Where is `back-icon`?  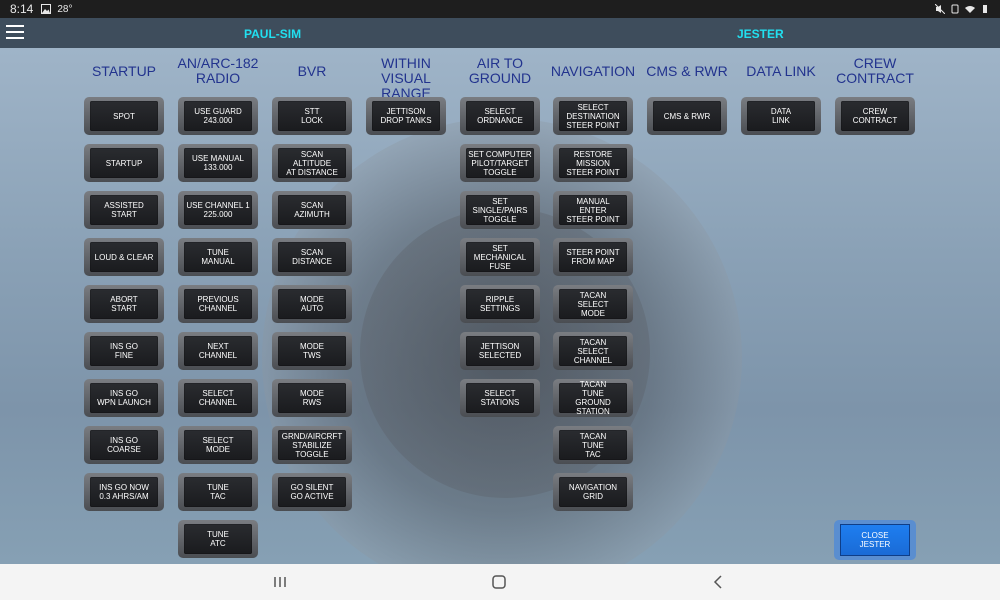
back-icon is located at coordinates (719, 582).